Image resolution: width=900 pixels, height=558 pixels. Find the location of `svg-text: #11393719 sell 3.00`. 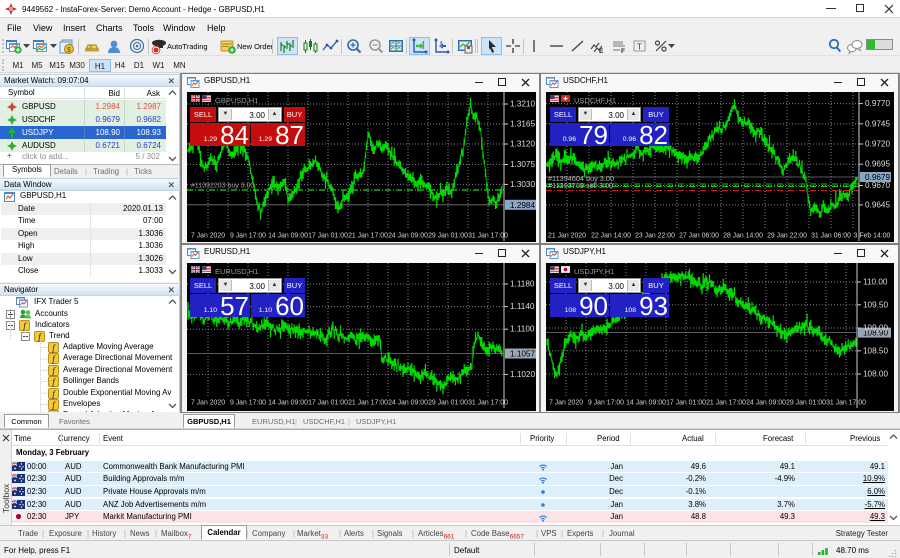

svg-text: #11393719 sell 3.00 is located at coordinates (580, 185).